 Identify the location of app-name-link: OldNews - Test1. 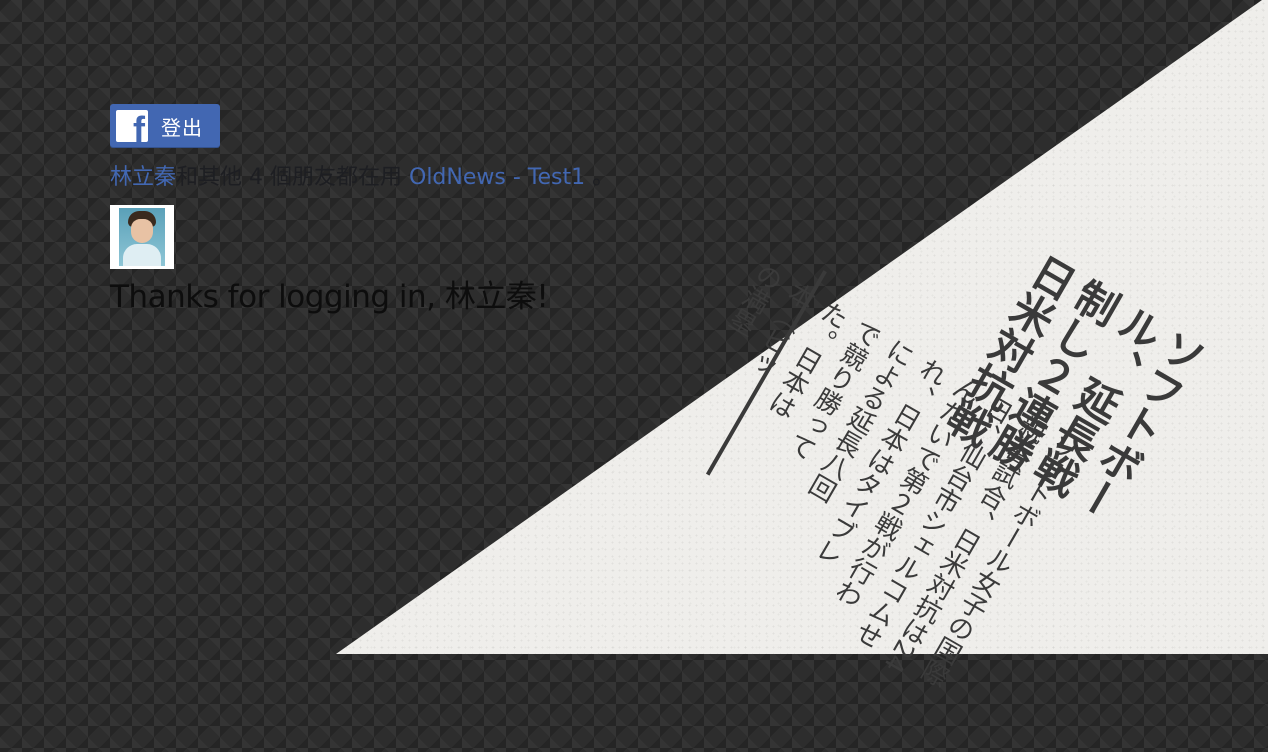
(497, 177).